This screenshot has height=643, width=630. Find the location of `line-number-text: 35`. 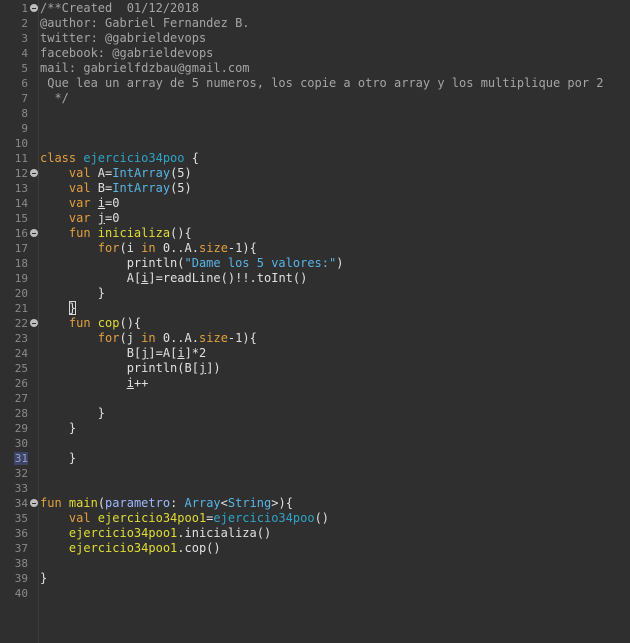

line-number-text: 35 is located at coordinates (21, 518).